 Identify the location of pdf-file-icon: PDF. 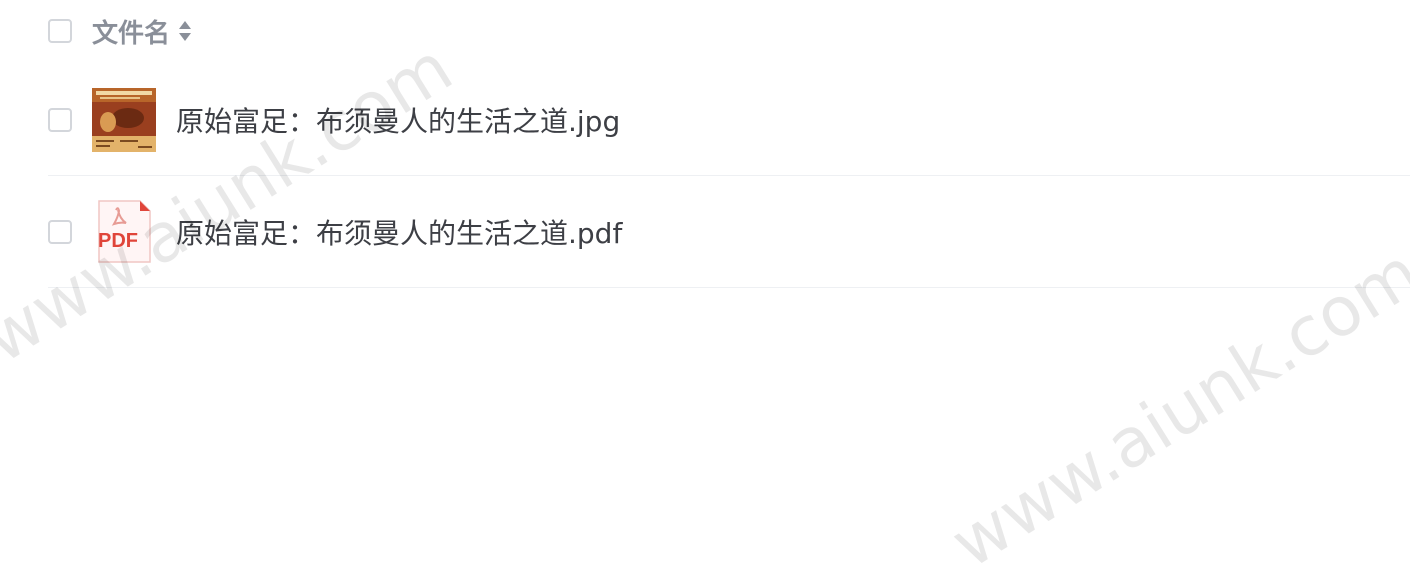
(124, 231).